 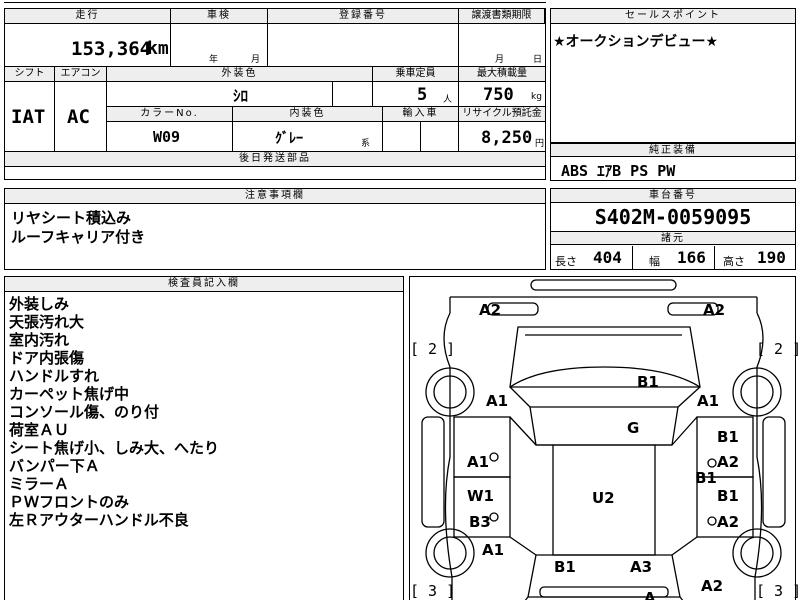 I want to click on sales-point-text: ★オークションデビュー★, so click(x=636, y=42).